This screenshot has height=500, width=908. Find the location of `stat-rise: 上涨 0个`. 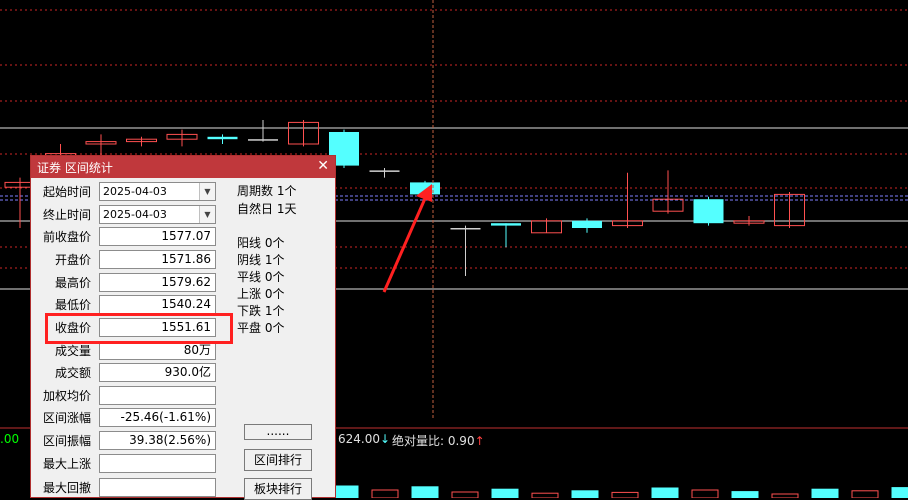

stat-rise: 上涨 0个 is located at coordinates (261, 294).